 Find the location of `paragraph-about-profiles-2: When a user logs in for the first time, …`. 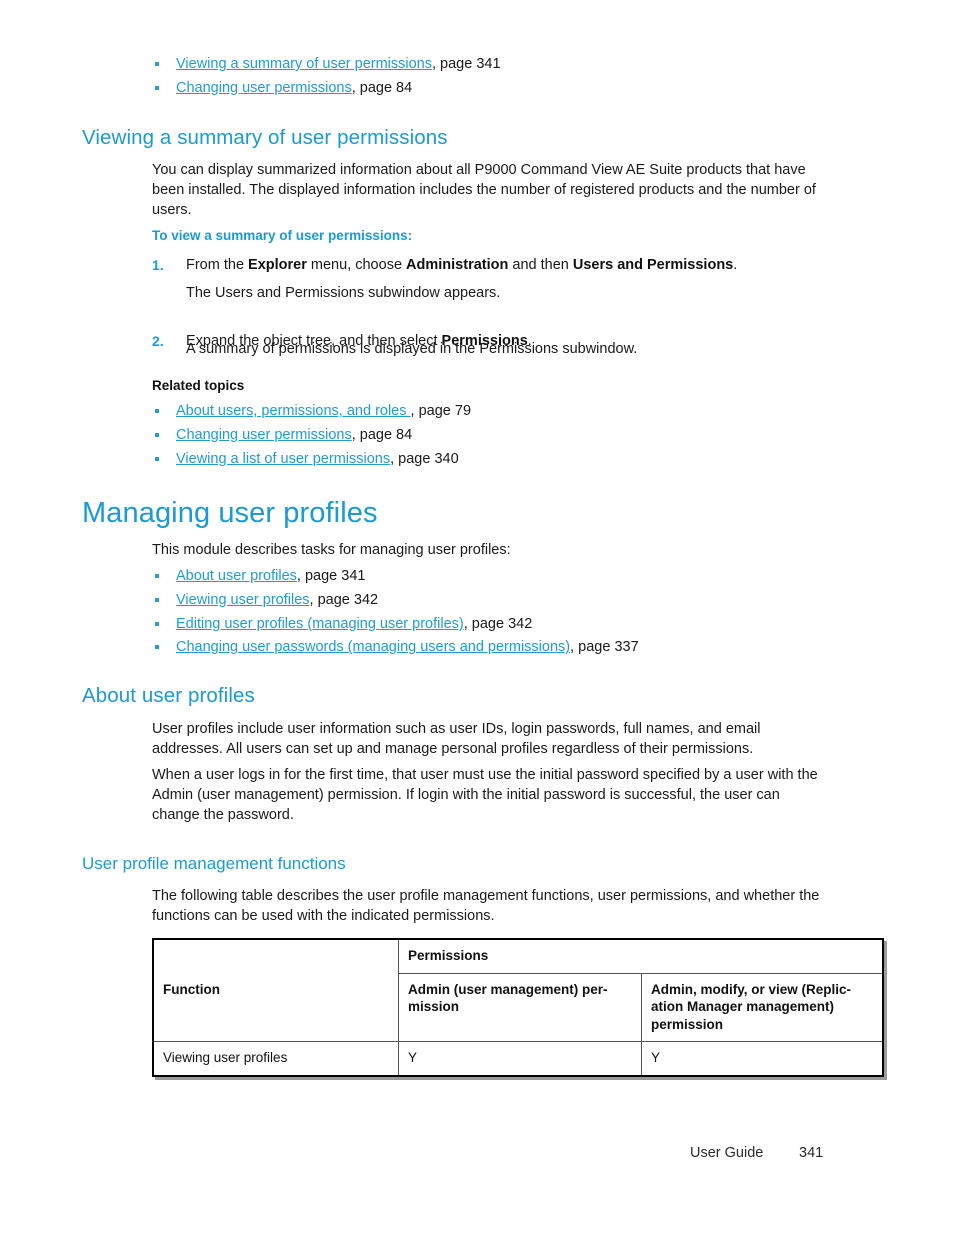

paragraph-about-profiles-2: When a user logs in for the first time, … is located at coordinates (485, 795).